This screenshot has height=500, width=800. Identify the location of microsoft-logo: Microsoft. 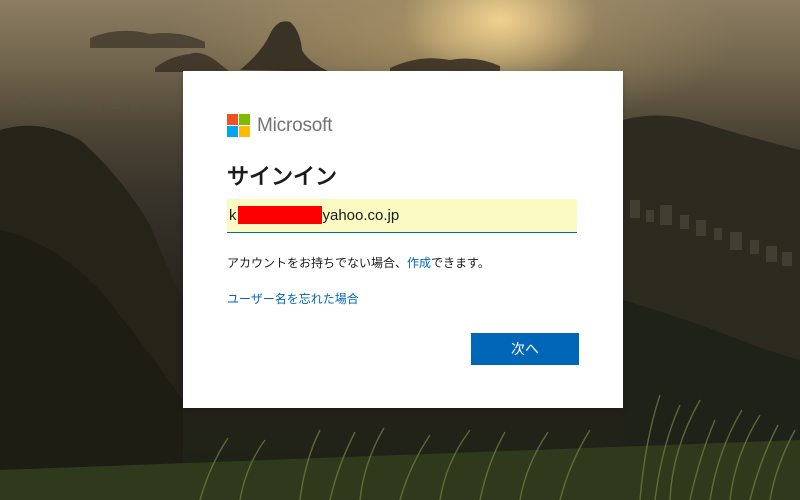
(279, 125).